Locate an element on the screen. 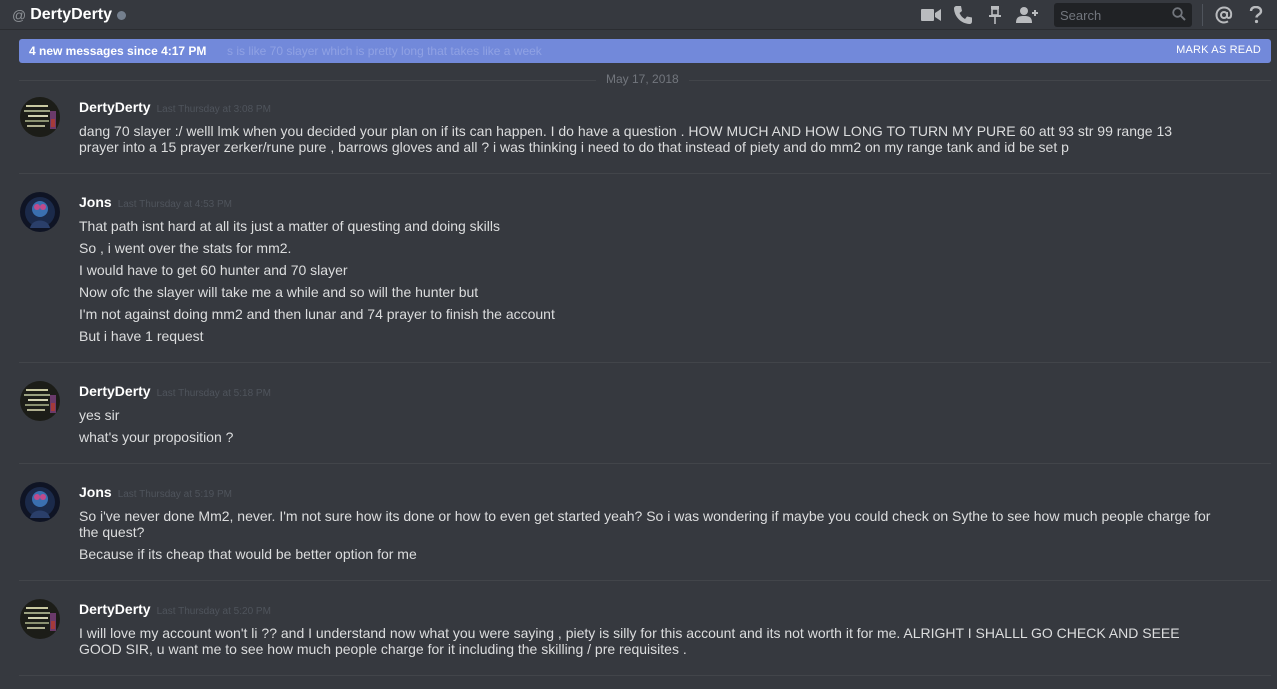 The height and width of the screenshot is (689, 1277). toolbar-divider is located at coordinates (1202, 15).